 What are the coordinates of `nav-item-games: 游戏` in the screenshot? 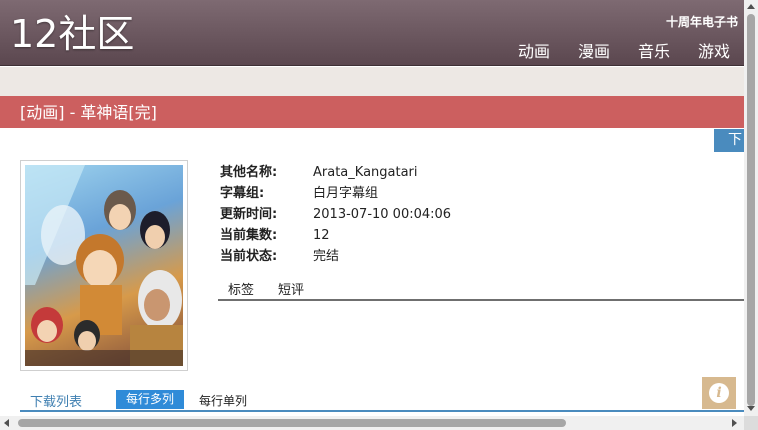 It's located at (714, 50).